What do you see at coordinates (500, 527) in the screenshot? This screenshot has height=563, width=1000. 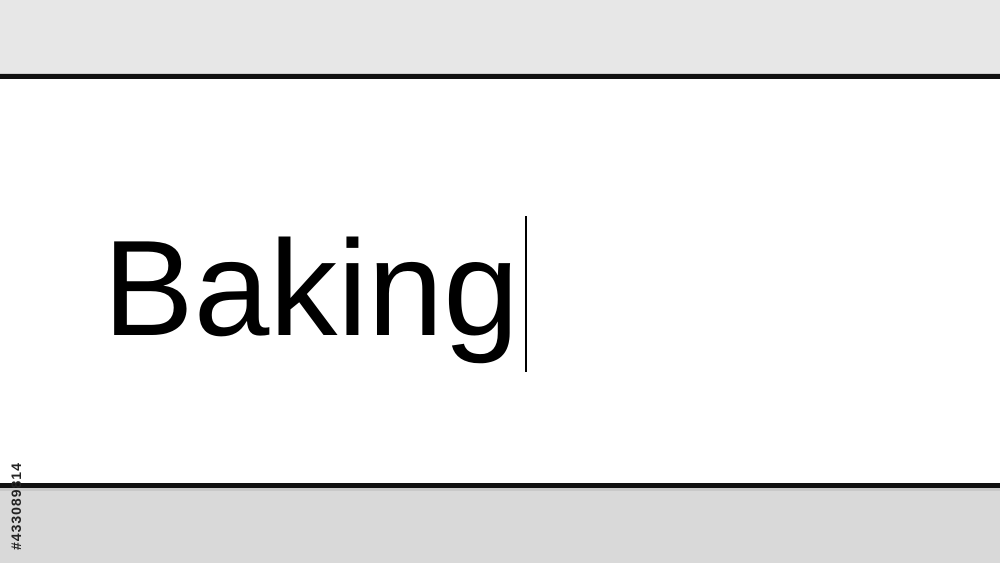 I see `bottom-background-band` at bounding box center [500, 527].